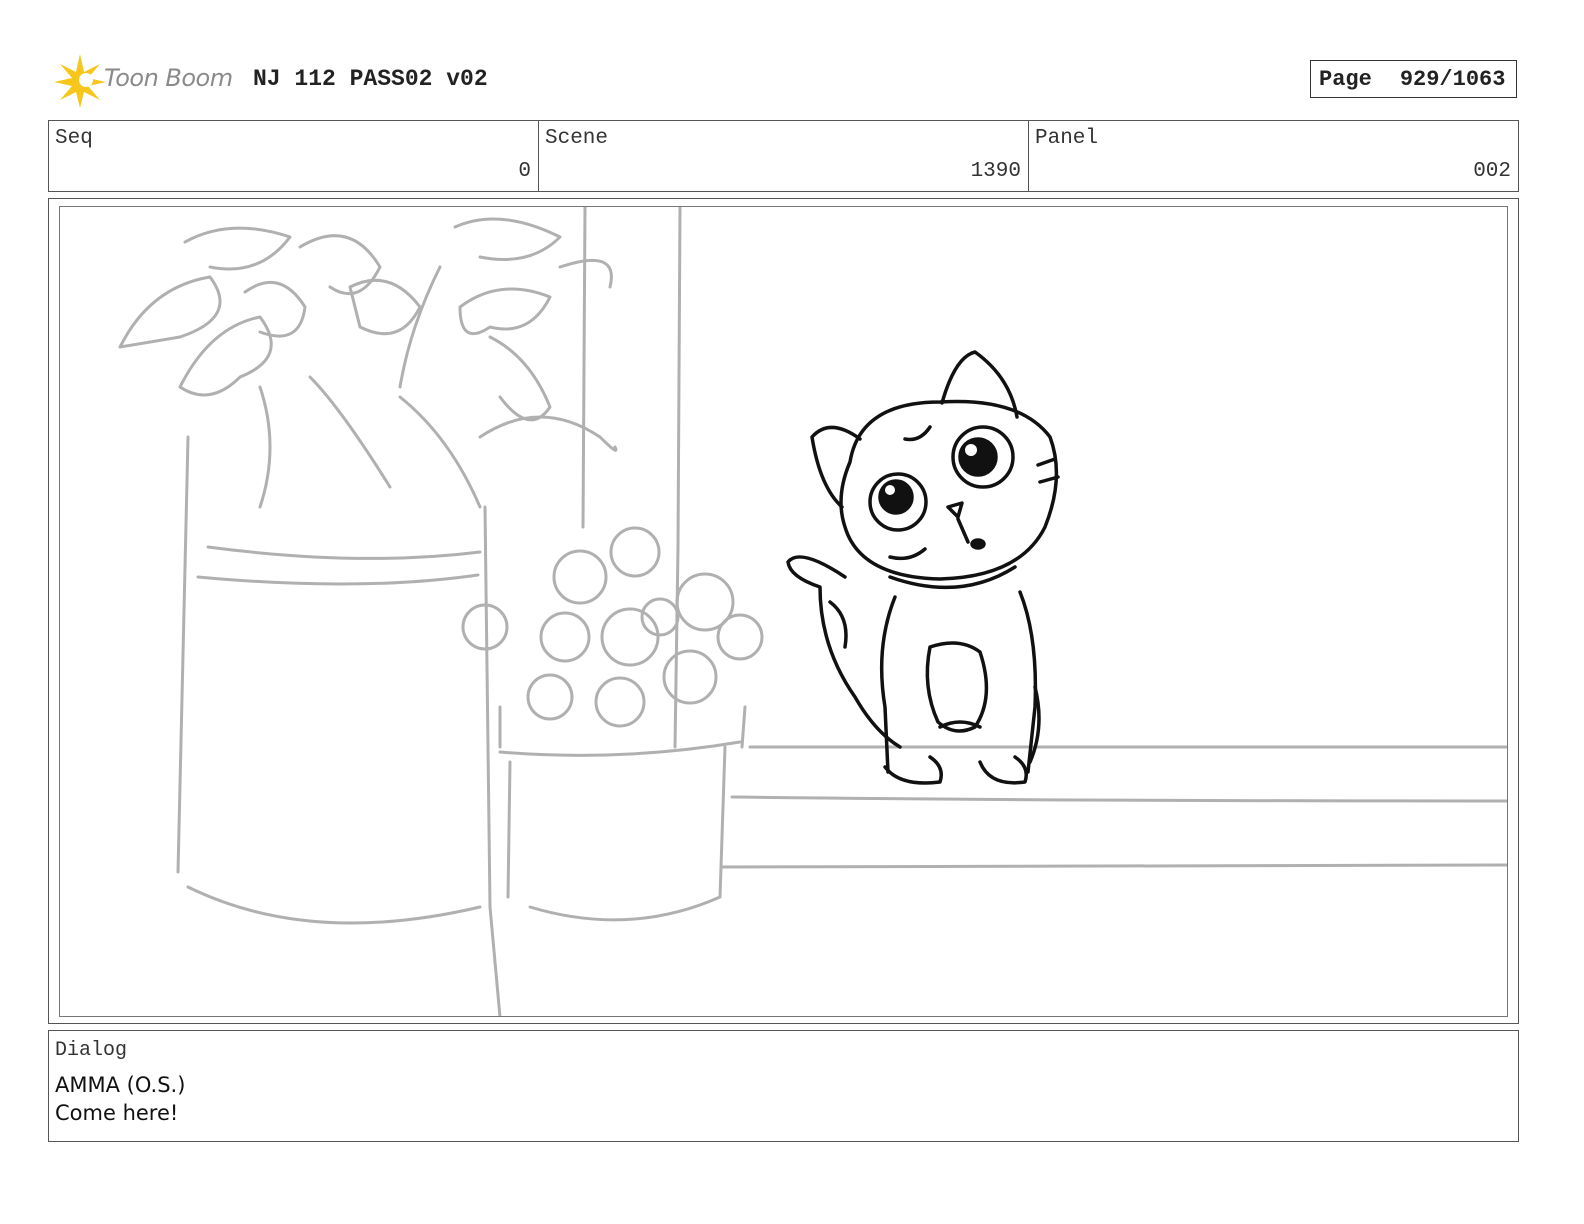 The height and width of the screenshot is (1224, 1584). What do you see at coordinates (294, 156) in the screenshot?
I see `seq-cell: Seq 0` at bounding box center [294, 156].